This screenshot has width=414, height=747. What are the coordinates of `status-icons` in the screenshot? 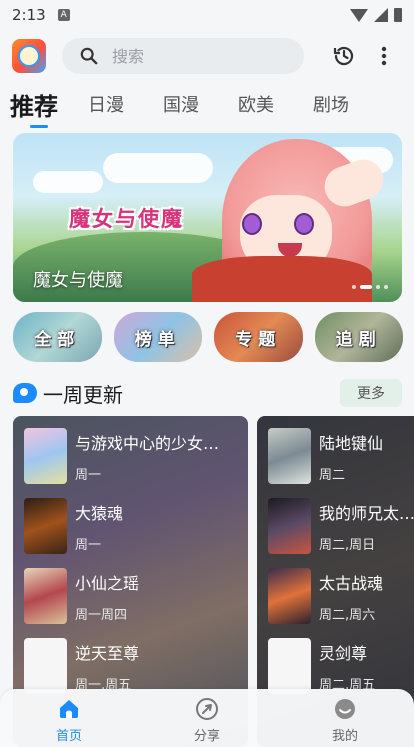 It's located at (376, 15).